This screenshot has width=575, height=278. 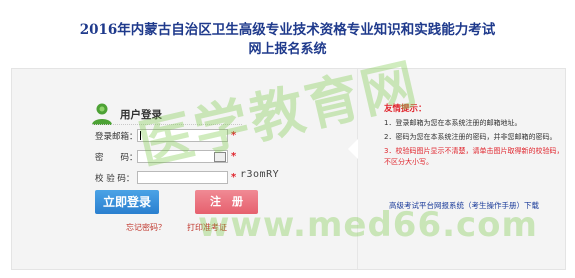 I want to click on login-button: 立即登录, so click(x=127, y=202).